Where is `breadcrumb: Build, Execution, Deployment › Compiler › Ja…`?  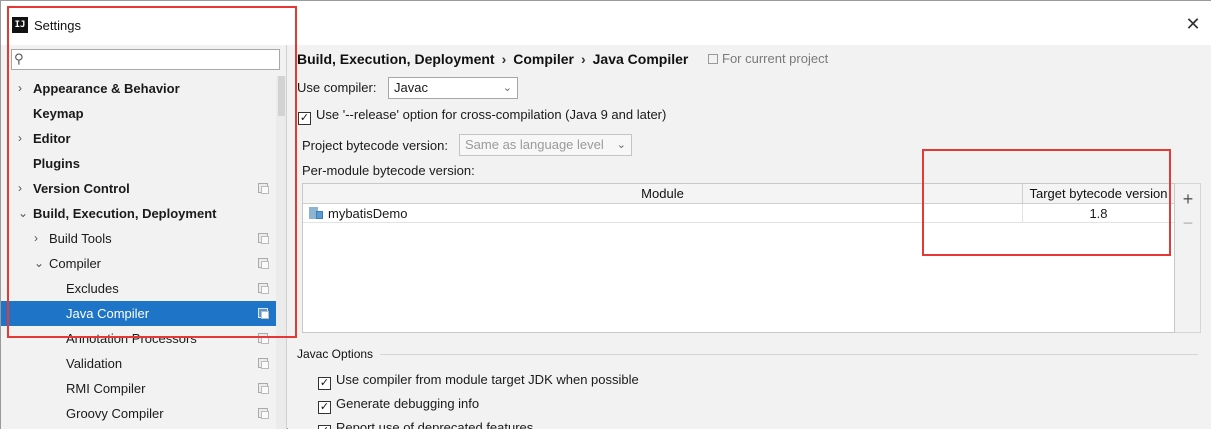
breadcrumb: Build, Execution, Deployment › Compiler › Ja… is located at coordinates (492, 59).